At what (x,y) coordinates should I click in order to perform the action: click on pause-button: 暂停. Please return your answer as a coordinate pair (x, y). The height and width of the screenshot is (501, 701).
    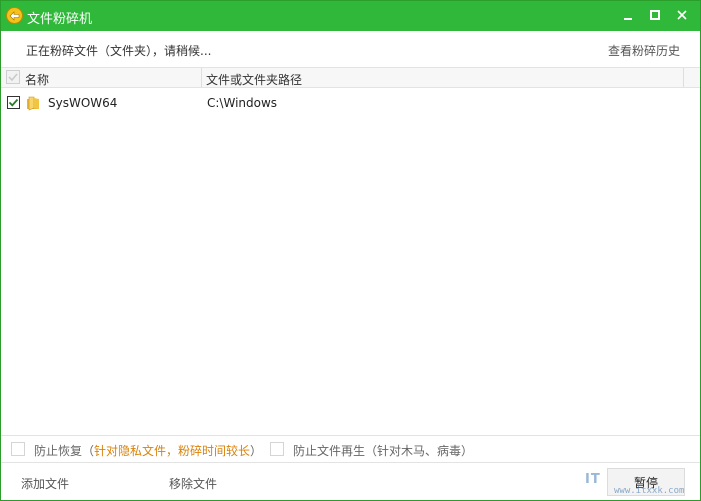
    Looking at the image, I should click on (646, 482).